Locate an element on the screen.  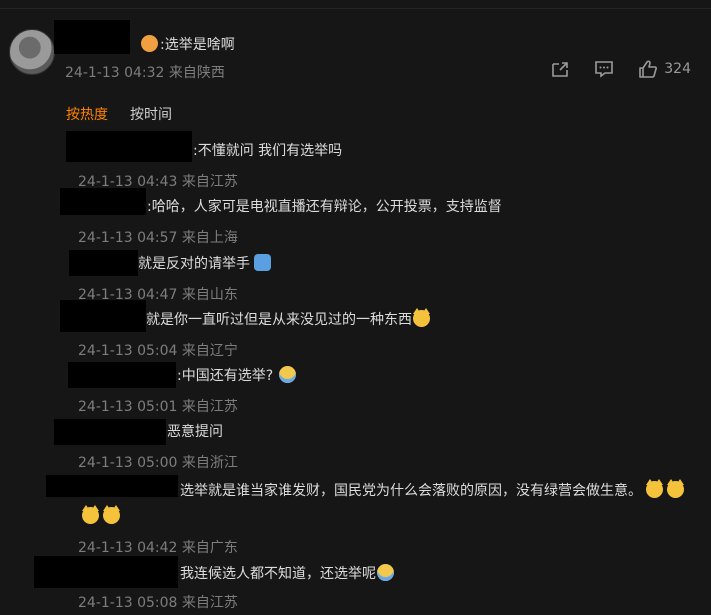
reply-content: 我连候选人都不知道，还选举呢 is located at coordinates (287, 574).